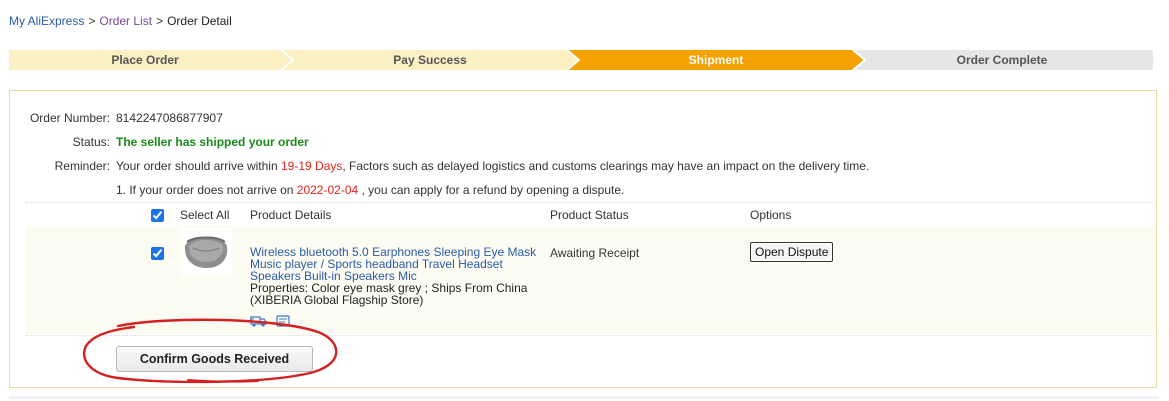 The height and width of the screenshot is (401, 1169). I want to click on header-options: Options, so click(771, 215).